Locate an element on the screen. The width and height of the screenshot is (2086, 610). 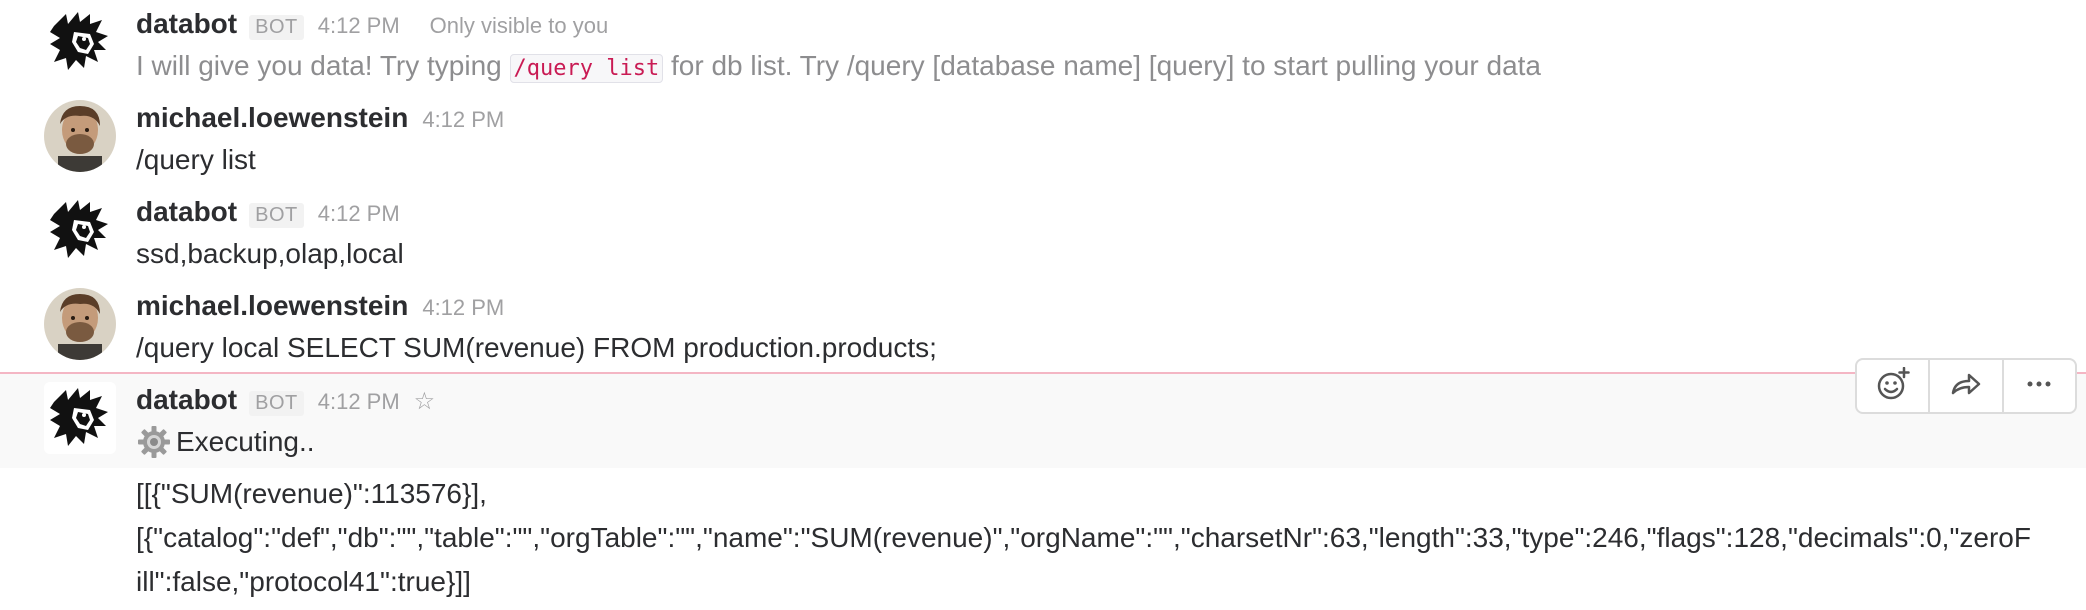
star-icon: ☆ is located at coordinates (425, 401).